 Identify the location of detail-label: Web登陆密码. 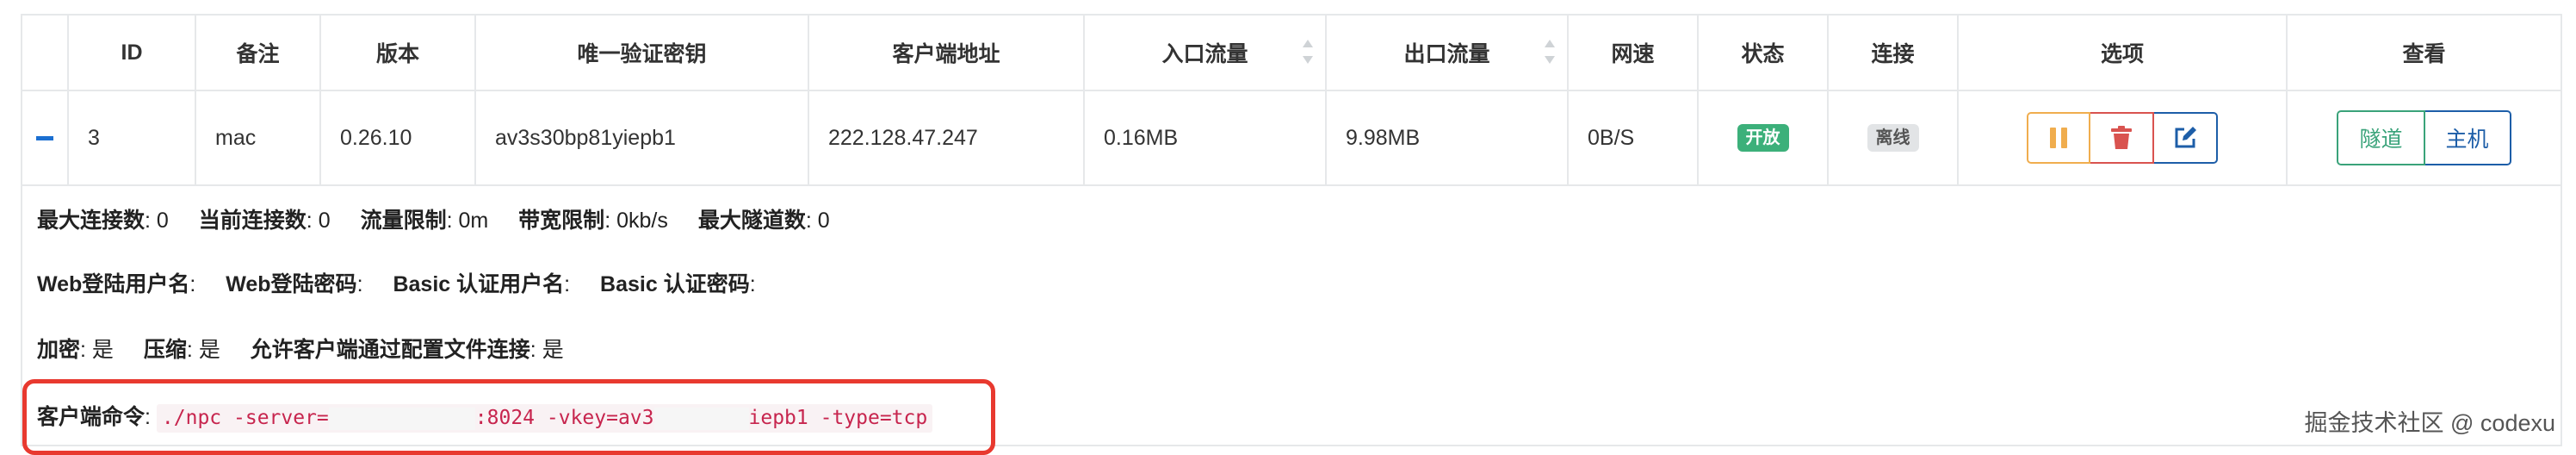
(291, 284).